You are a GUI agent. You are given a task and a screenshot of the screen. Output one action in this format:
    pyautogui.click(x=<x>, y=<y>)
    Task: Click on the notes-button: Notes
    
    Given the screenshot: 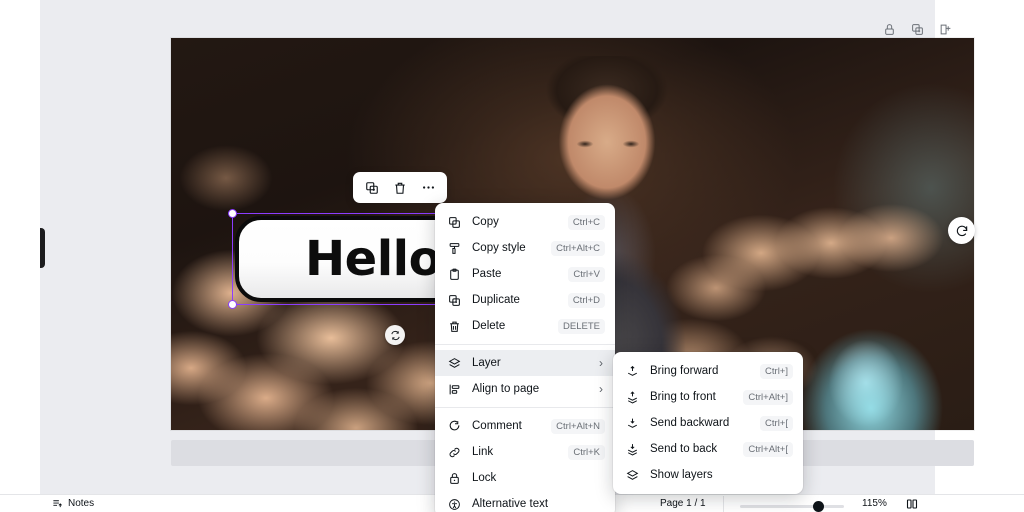 What is the action you would take?
    pyautogui.click(x=73, y=503)
    